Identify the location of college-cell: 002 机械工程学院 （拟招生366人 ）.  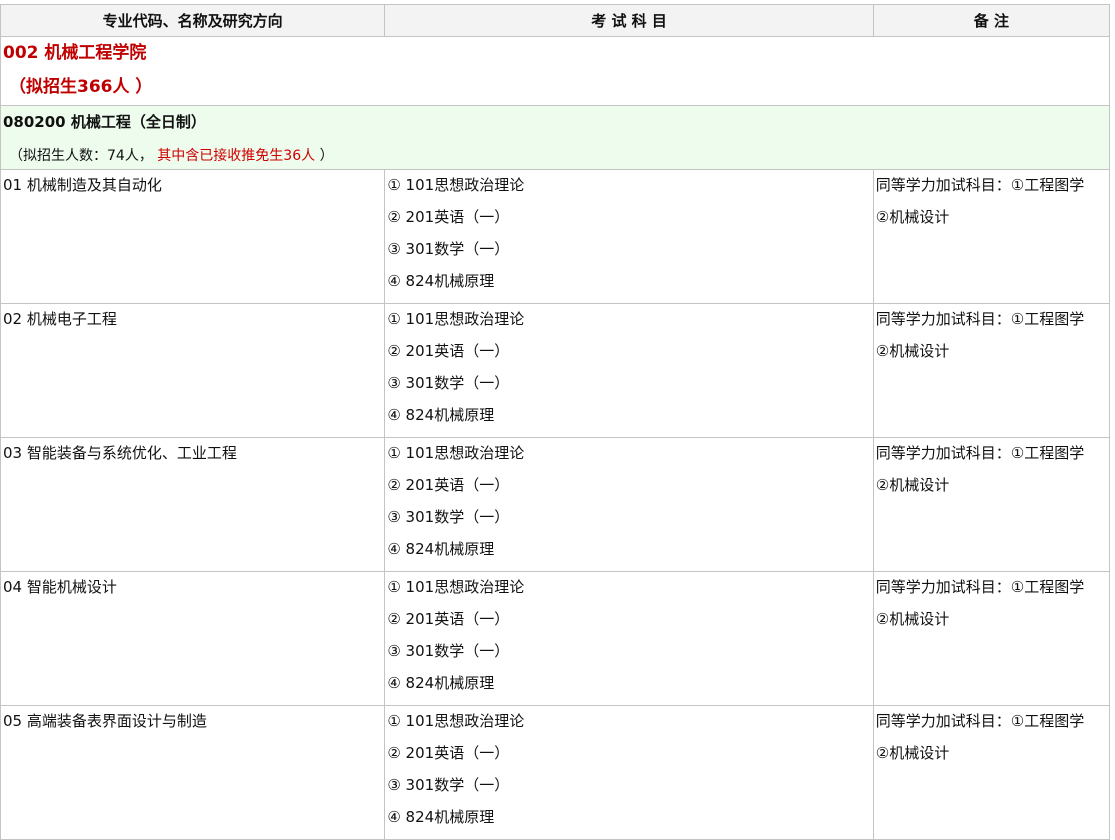
(555, 71).